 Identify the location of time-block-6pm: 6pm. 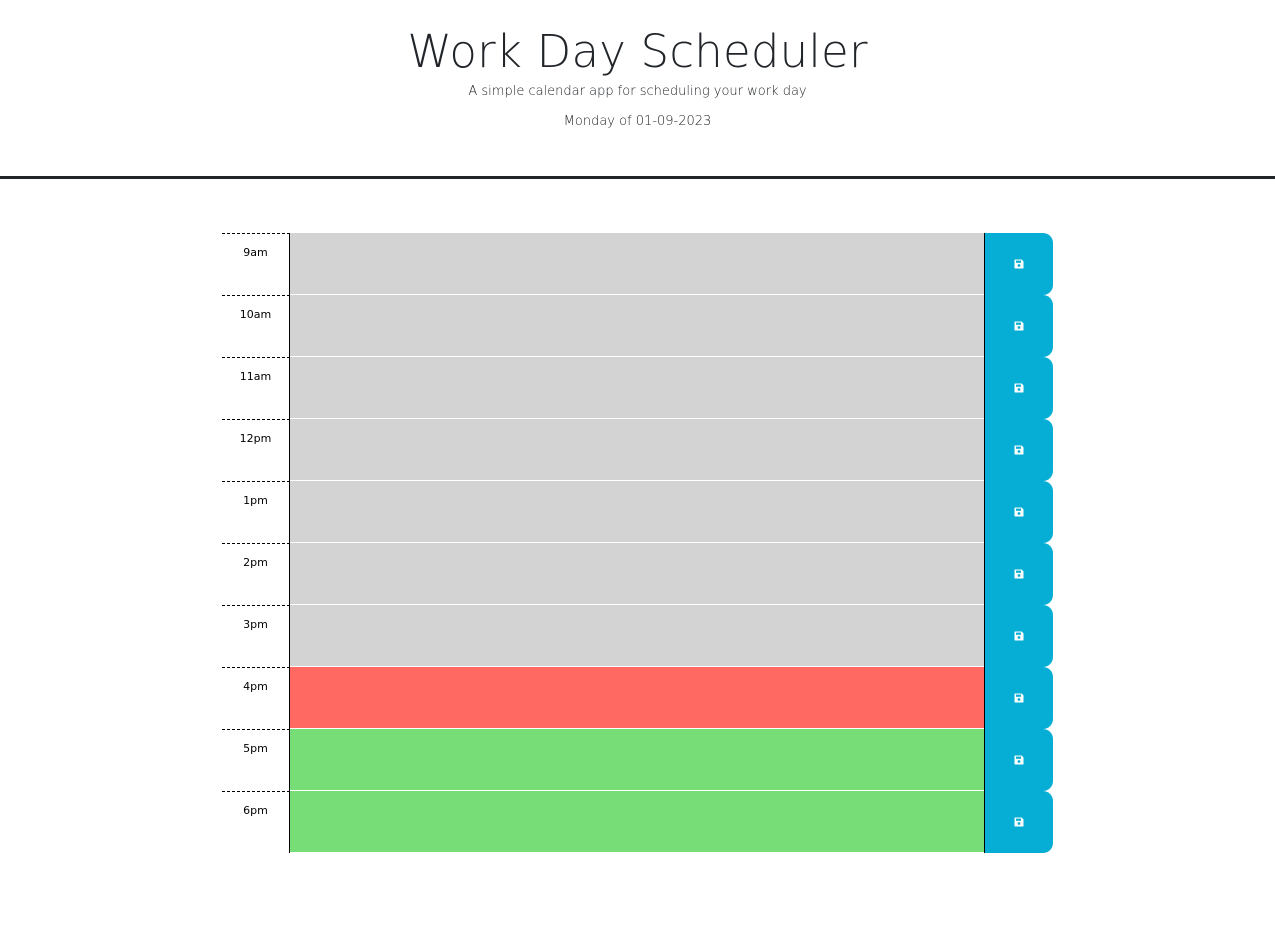
(638, 822).